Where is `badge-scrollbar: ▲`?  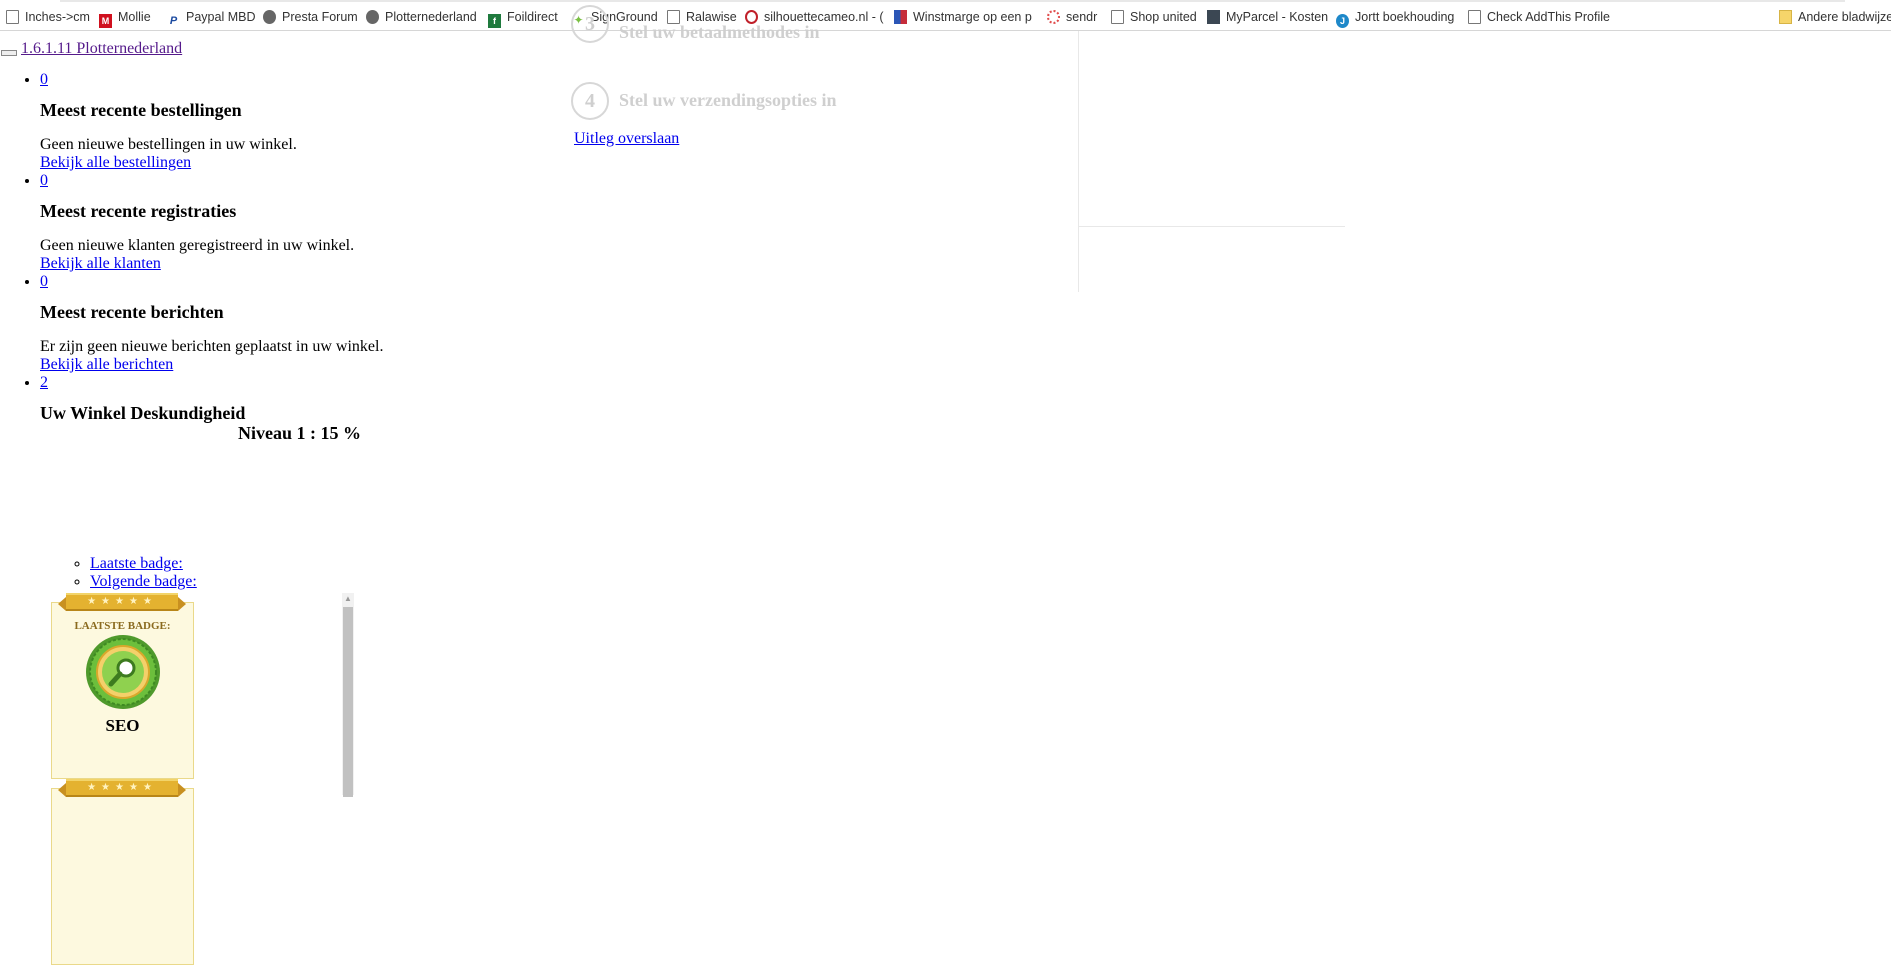
badge-scrollbar: ▲ is located at coordinates (348, 695).